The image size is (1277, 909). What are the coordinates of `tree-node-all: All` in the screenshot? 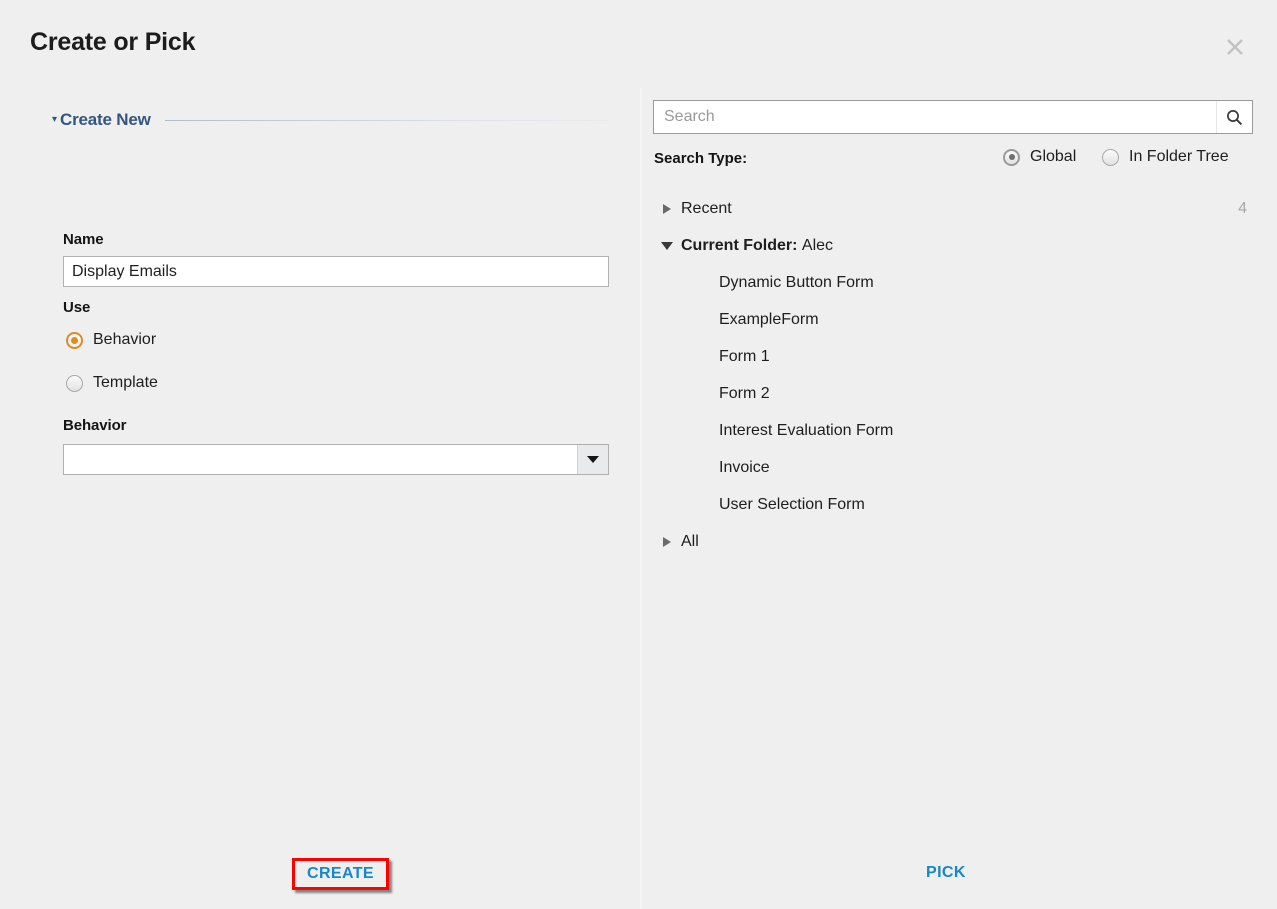 It's located at (953, 541).